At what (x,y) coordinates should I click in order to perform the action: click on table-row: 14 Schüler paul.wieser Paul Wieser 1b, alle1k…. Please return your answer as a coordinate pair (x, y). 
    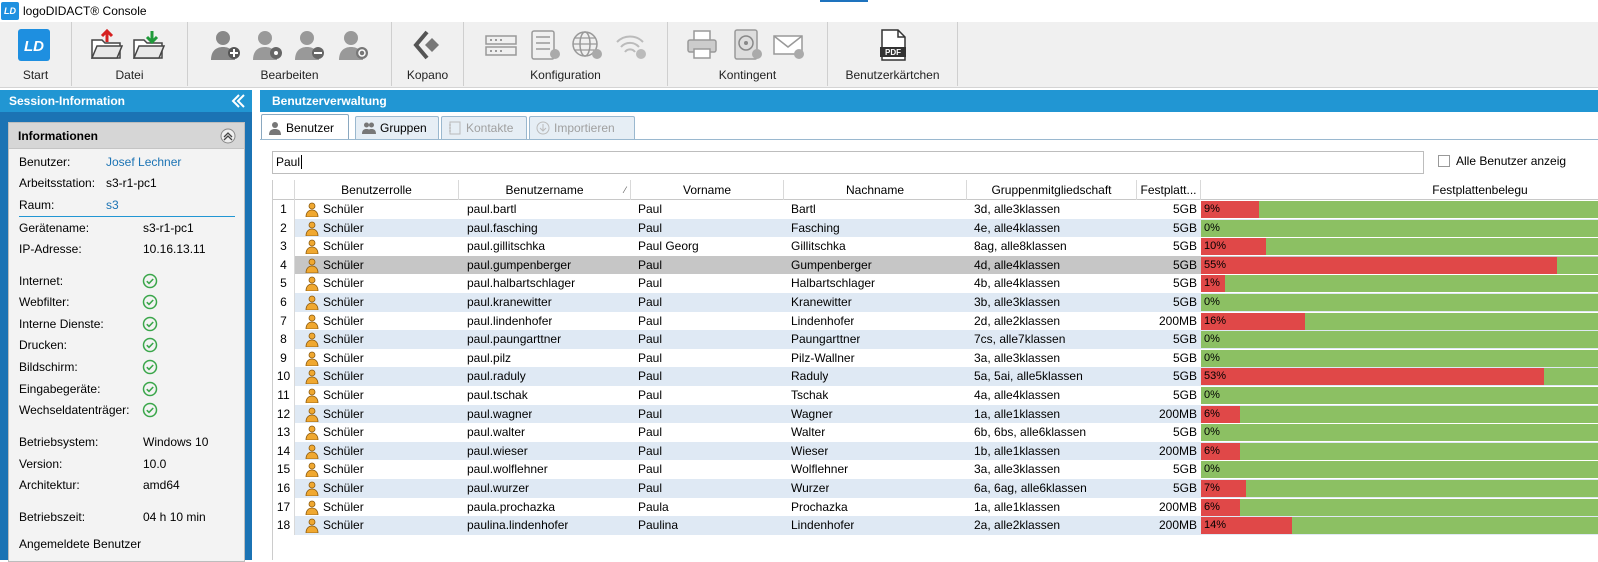
    Looking at the image, I should click on (935, 451).